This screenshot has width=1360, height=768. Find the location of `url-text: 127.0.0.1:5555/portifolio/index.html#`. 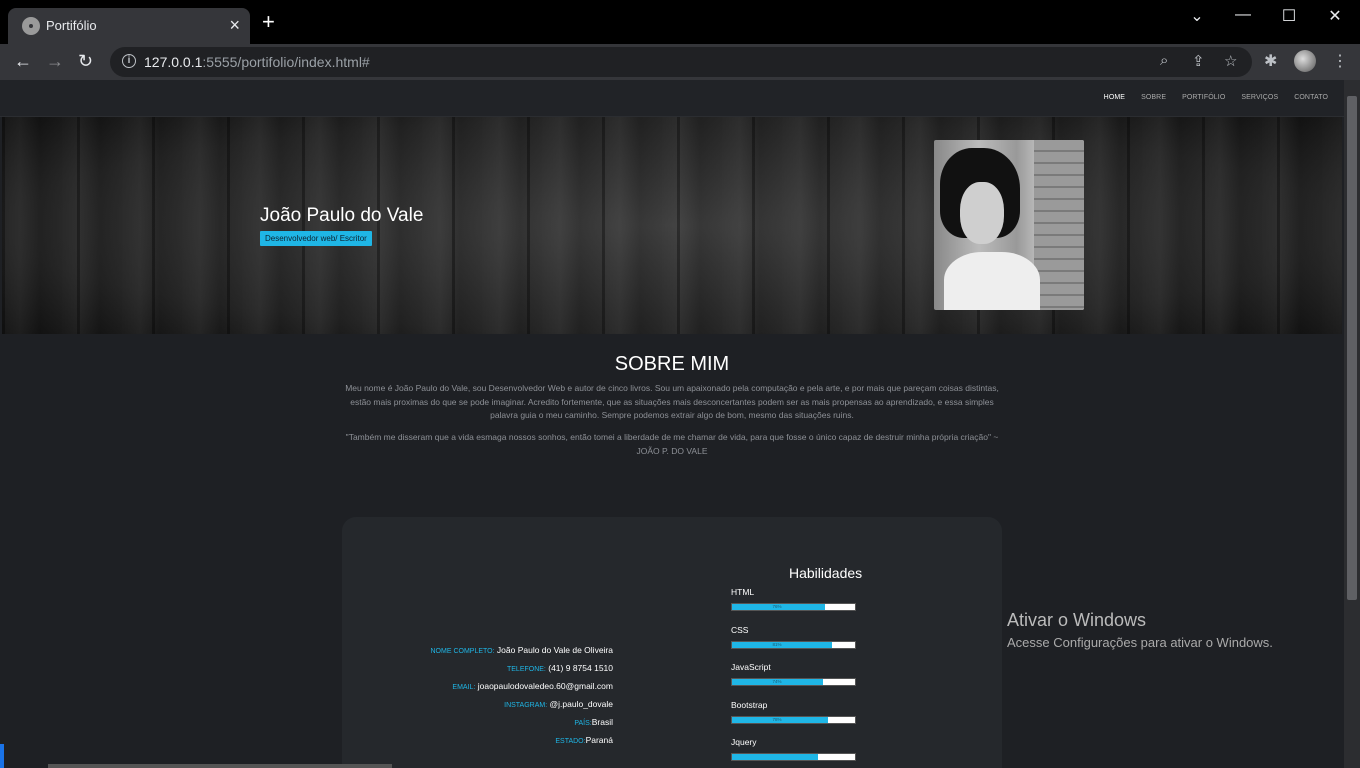

url-text: 127.0.0.1:5555/portifolio/index.html# is located at coordinates (257, 62).